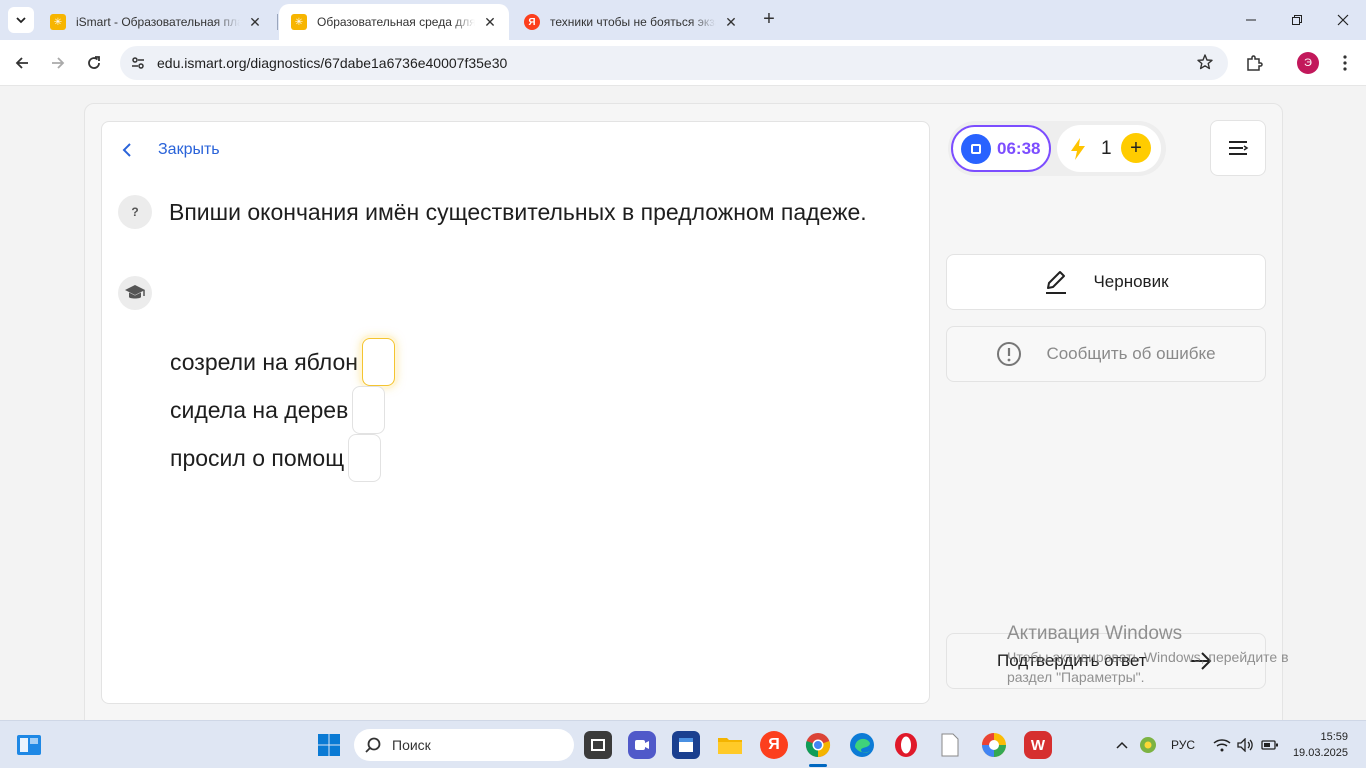 This screenshot has width=1366, height=768. Describe the element at coordinates (950, 745) in the screenshot. I see `file-icon` at that location.